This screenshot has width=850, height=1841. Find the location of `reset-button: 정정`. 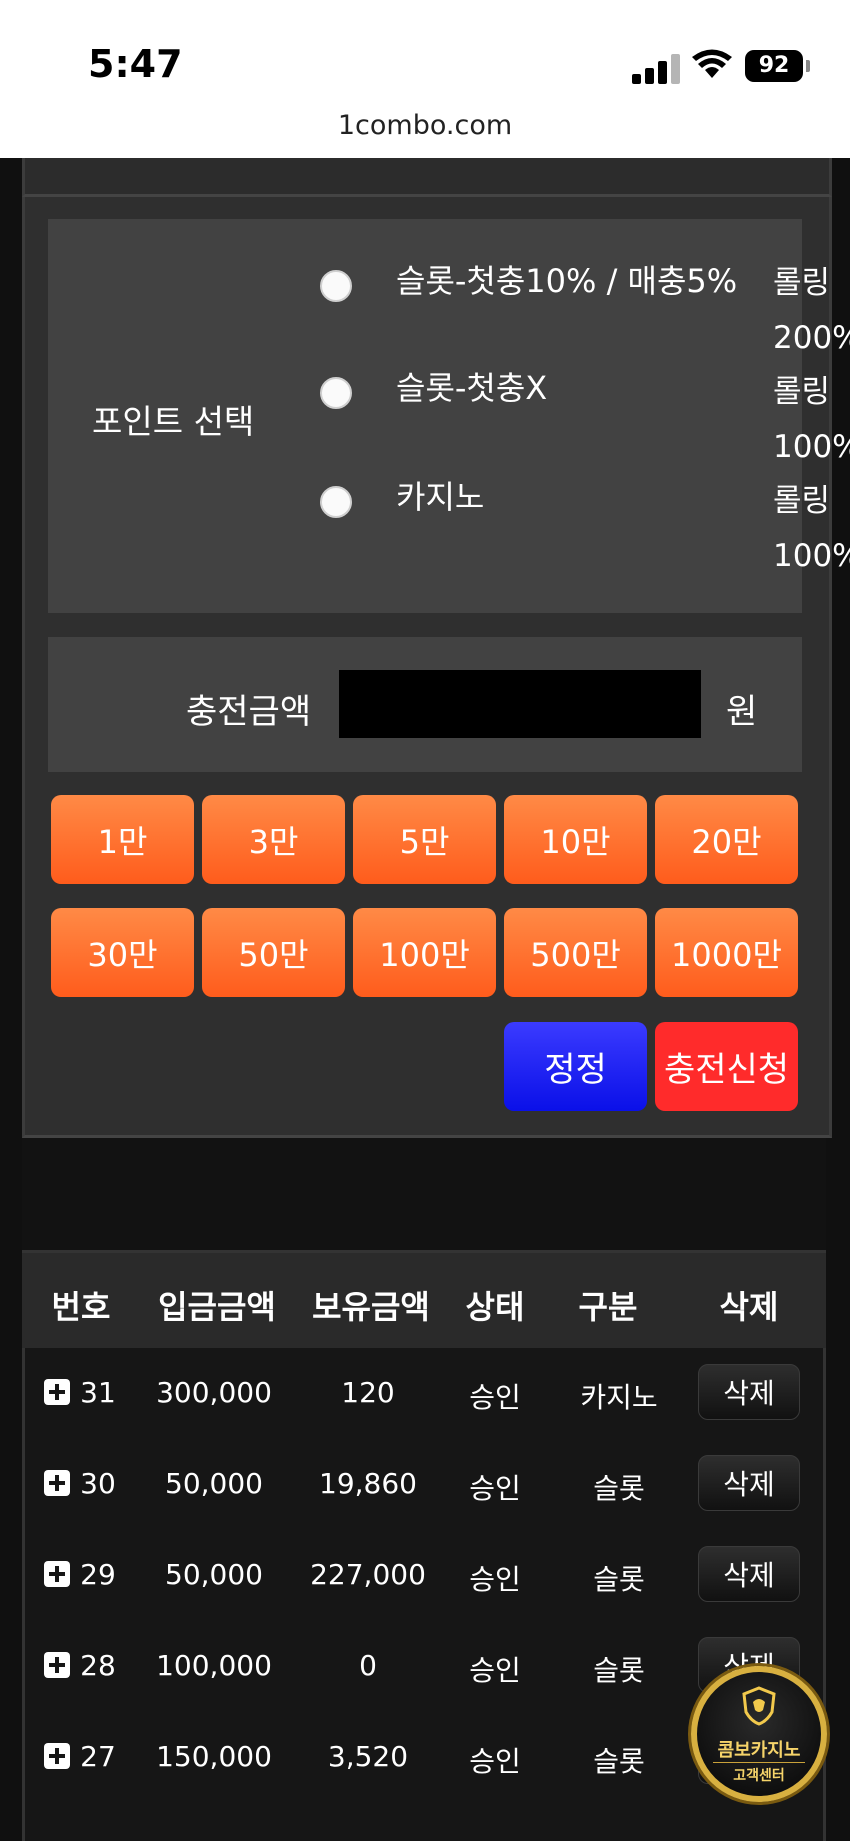

reset-button: 정정 is located at coordinates (575, 1066).